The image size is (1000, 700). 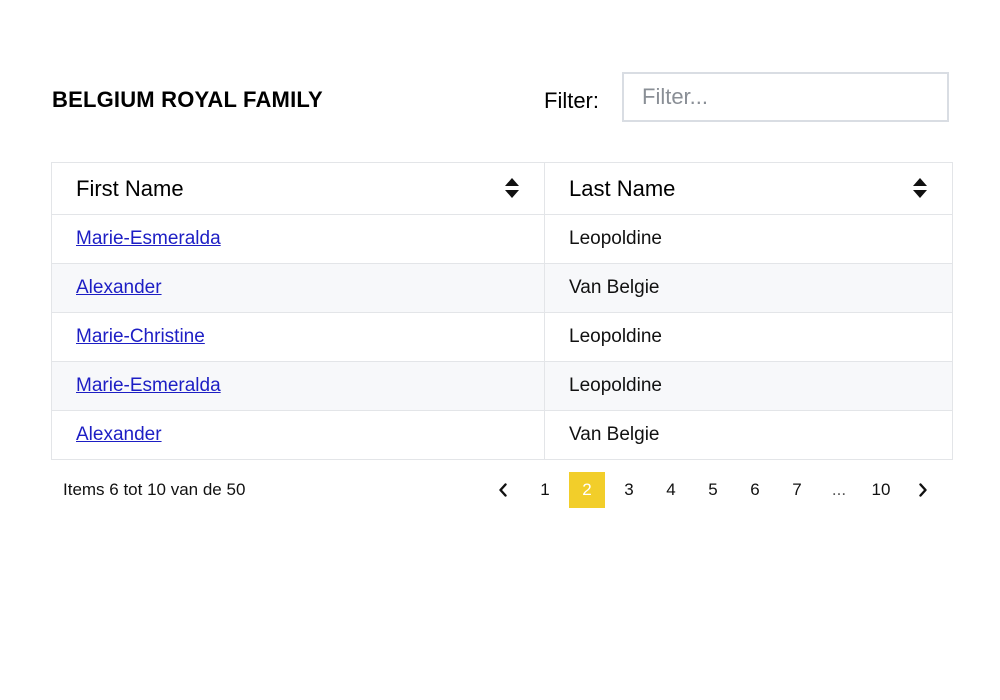 What do you see at coordinates (671, 490) in the screenshot?
I see `page-4-button: 4` at bounding box center [671, 490].